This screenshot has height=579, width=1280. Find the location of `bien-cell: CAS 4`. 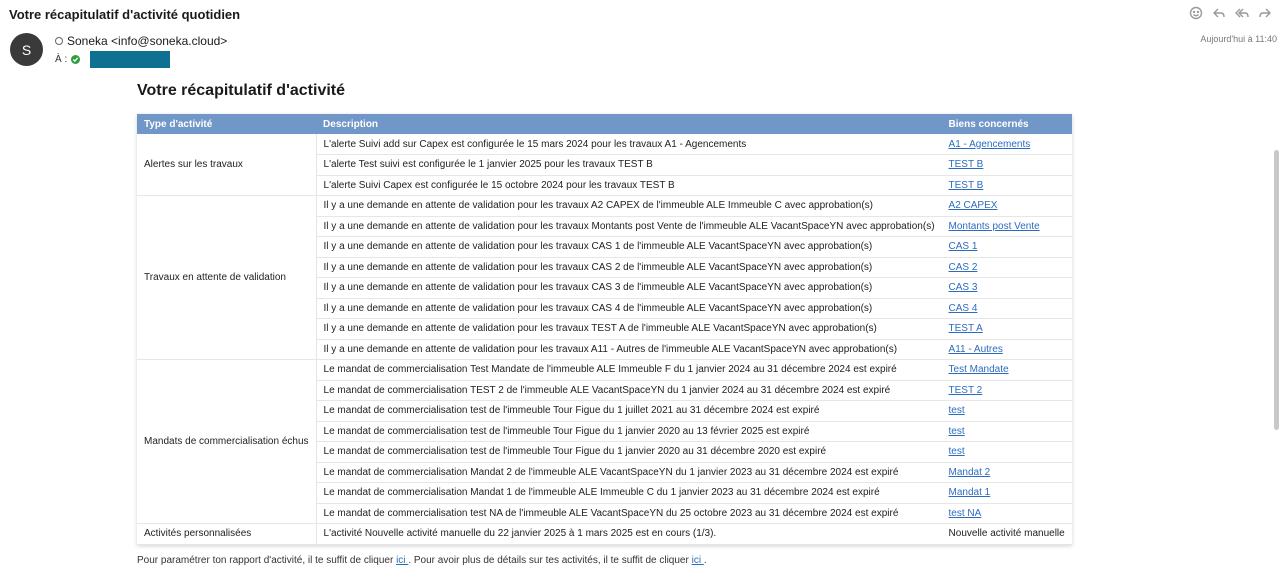

bien-cell: CAS 4 is located at coordinates (1006, 308).